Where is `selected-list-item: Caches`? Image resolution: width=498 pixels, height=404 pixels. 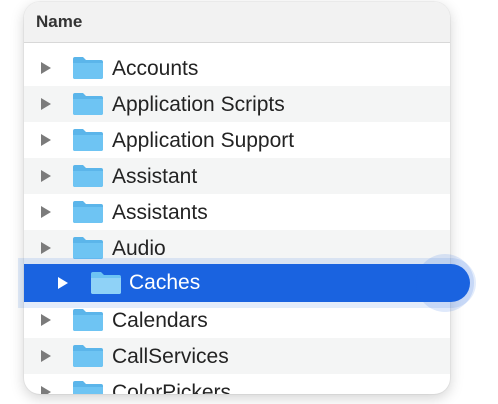 selected-list-item: Caches is located at coordinates (249, 283).